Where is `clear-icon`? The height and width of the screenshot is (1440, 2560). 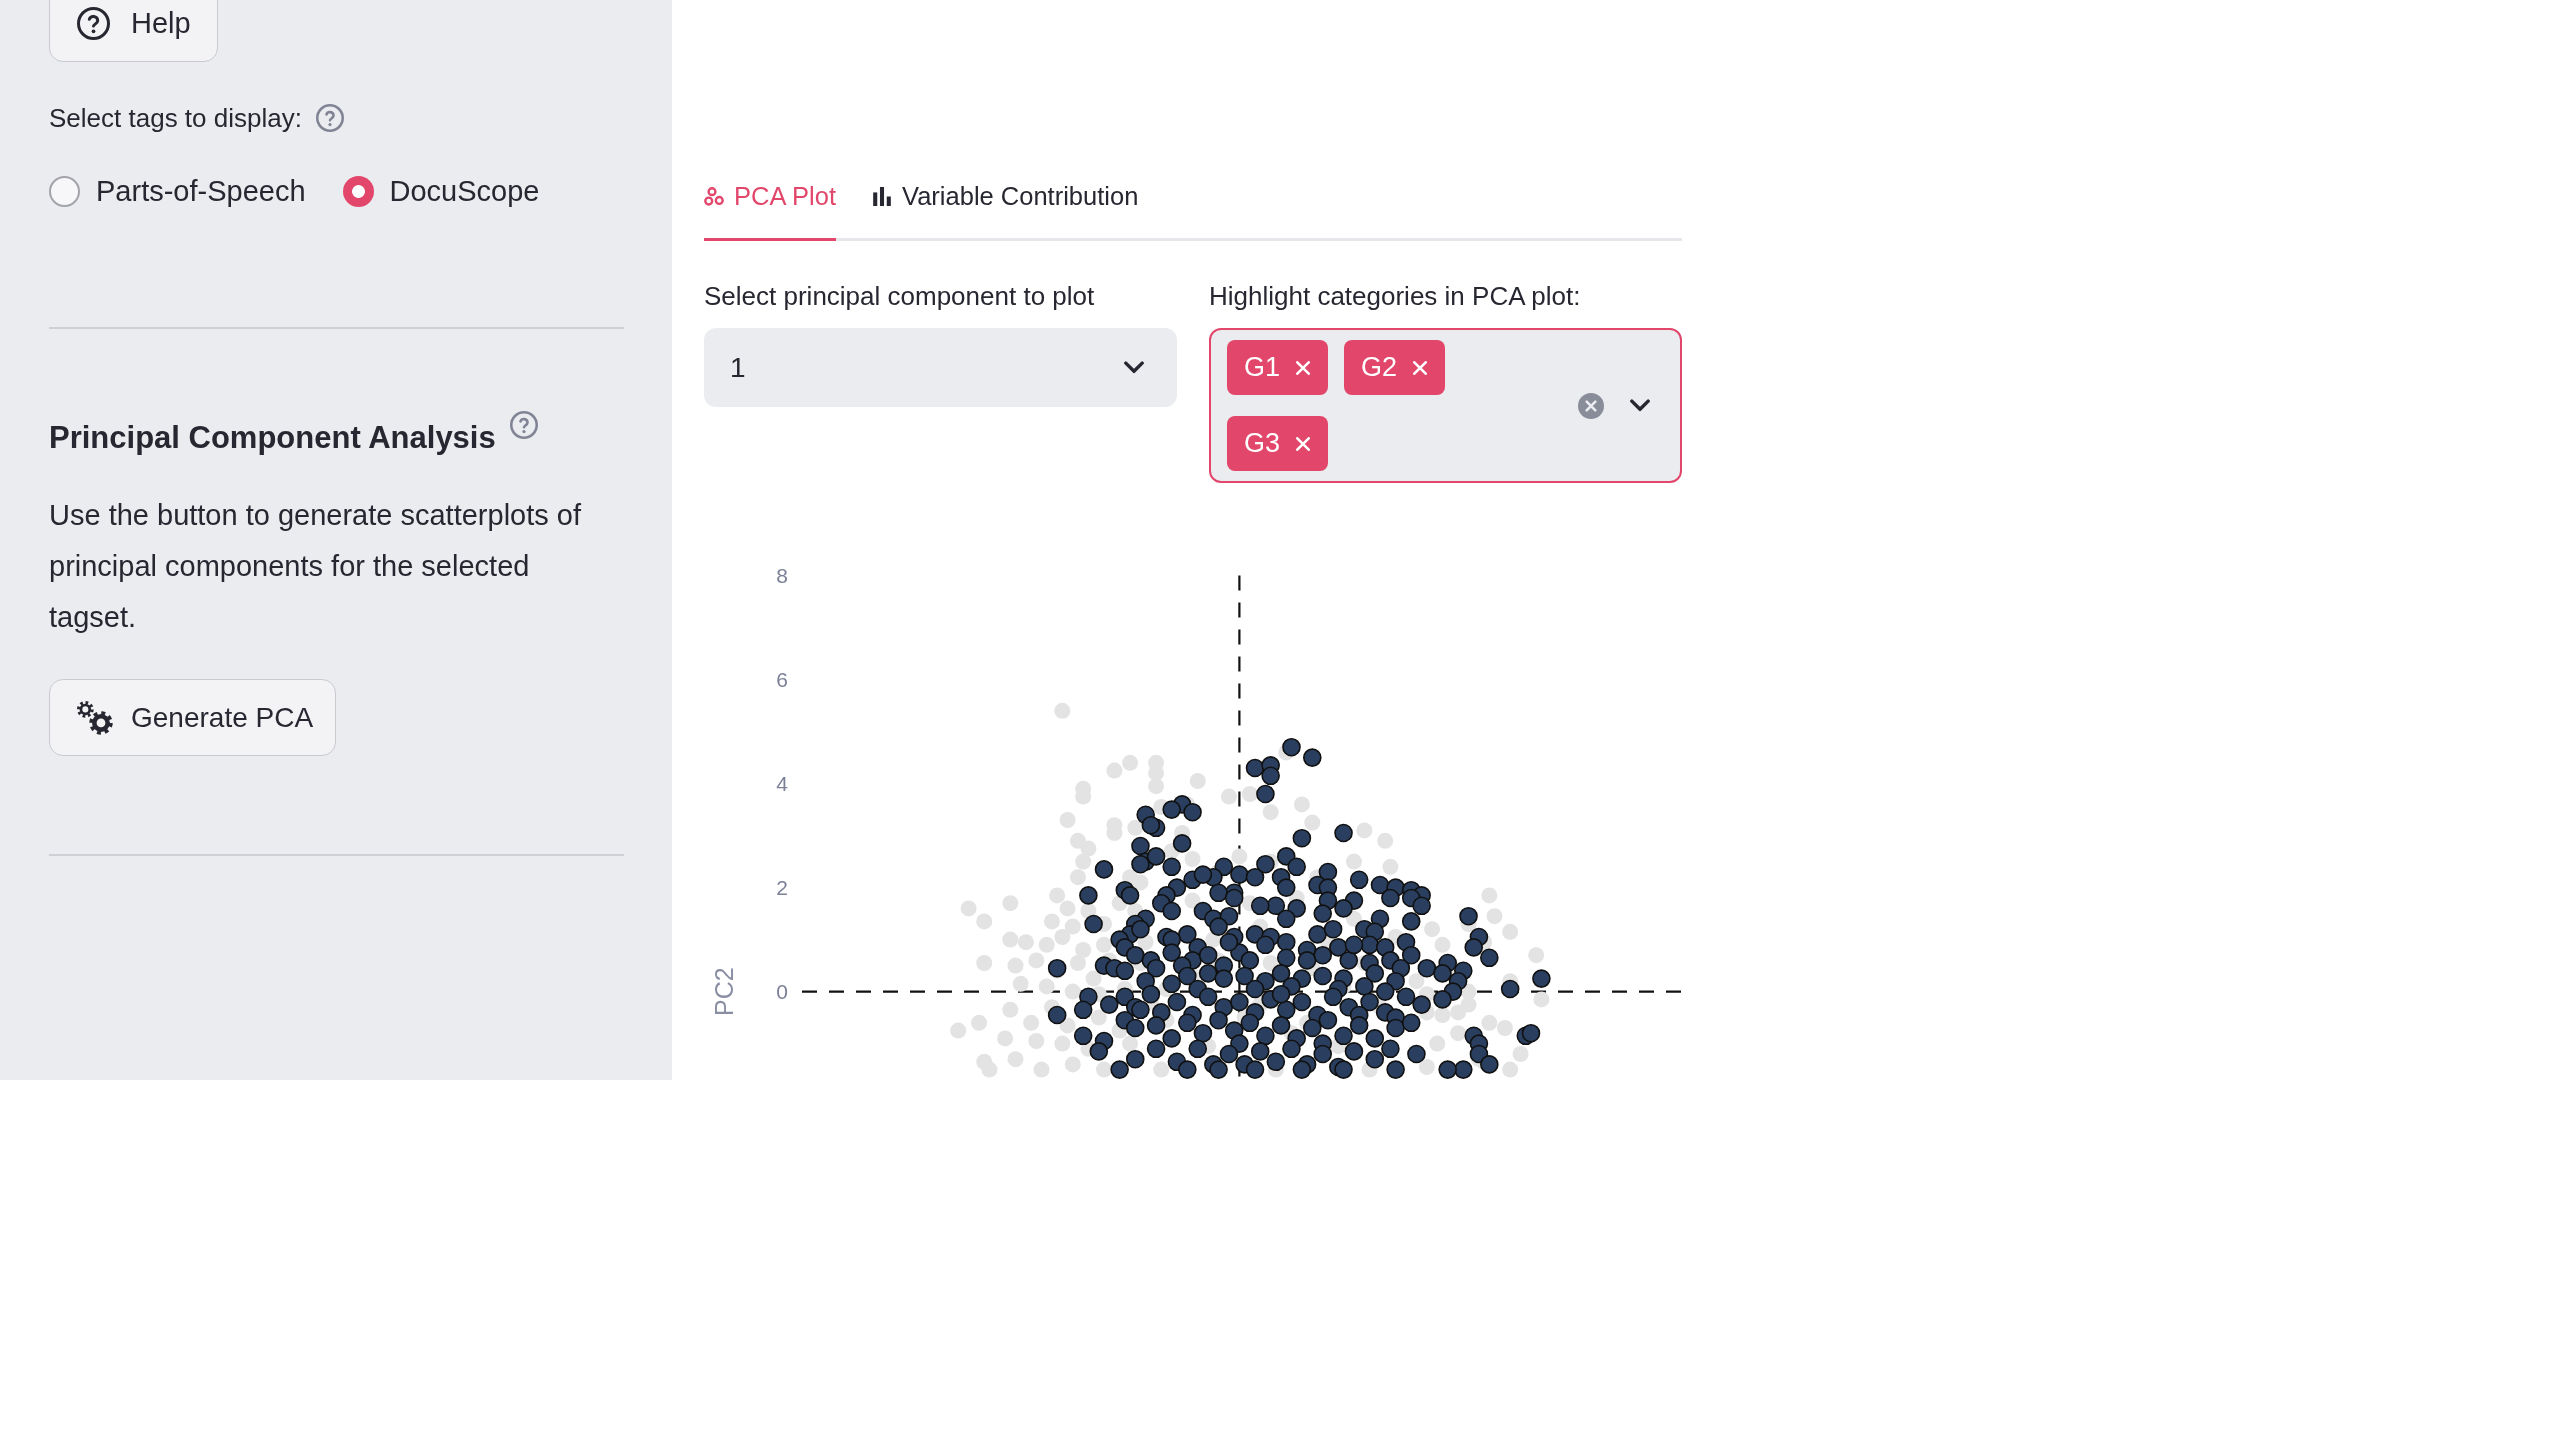
clear-icon is located at coordinates (1591, 405).